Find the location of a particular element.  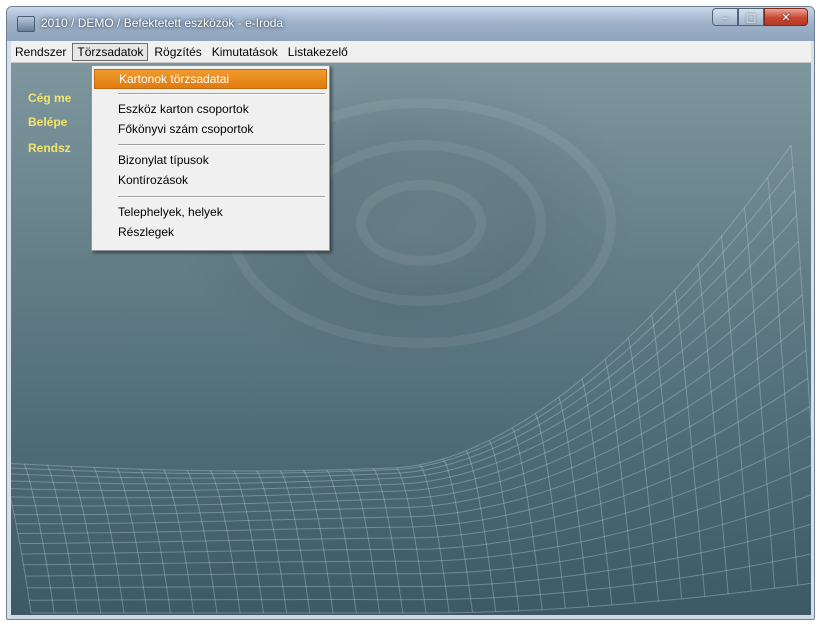

maximize-icon: □ is located at coordinates (751, 17).